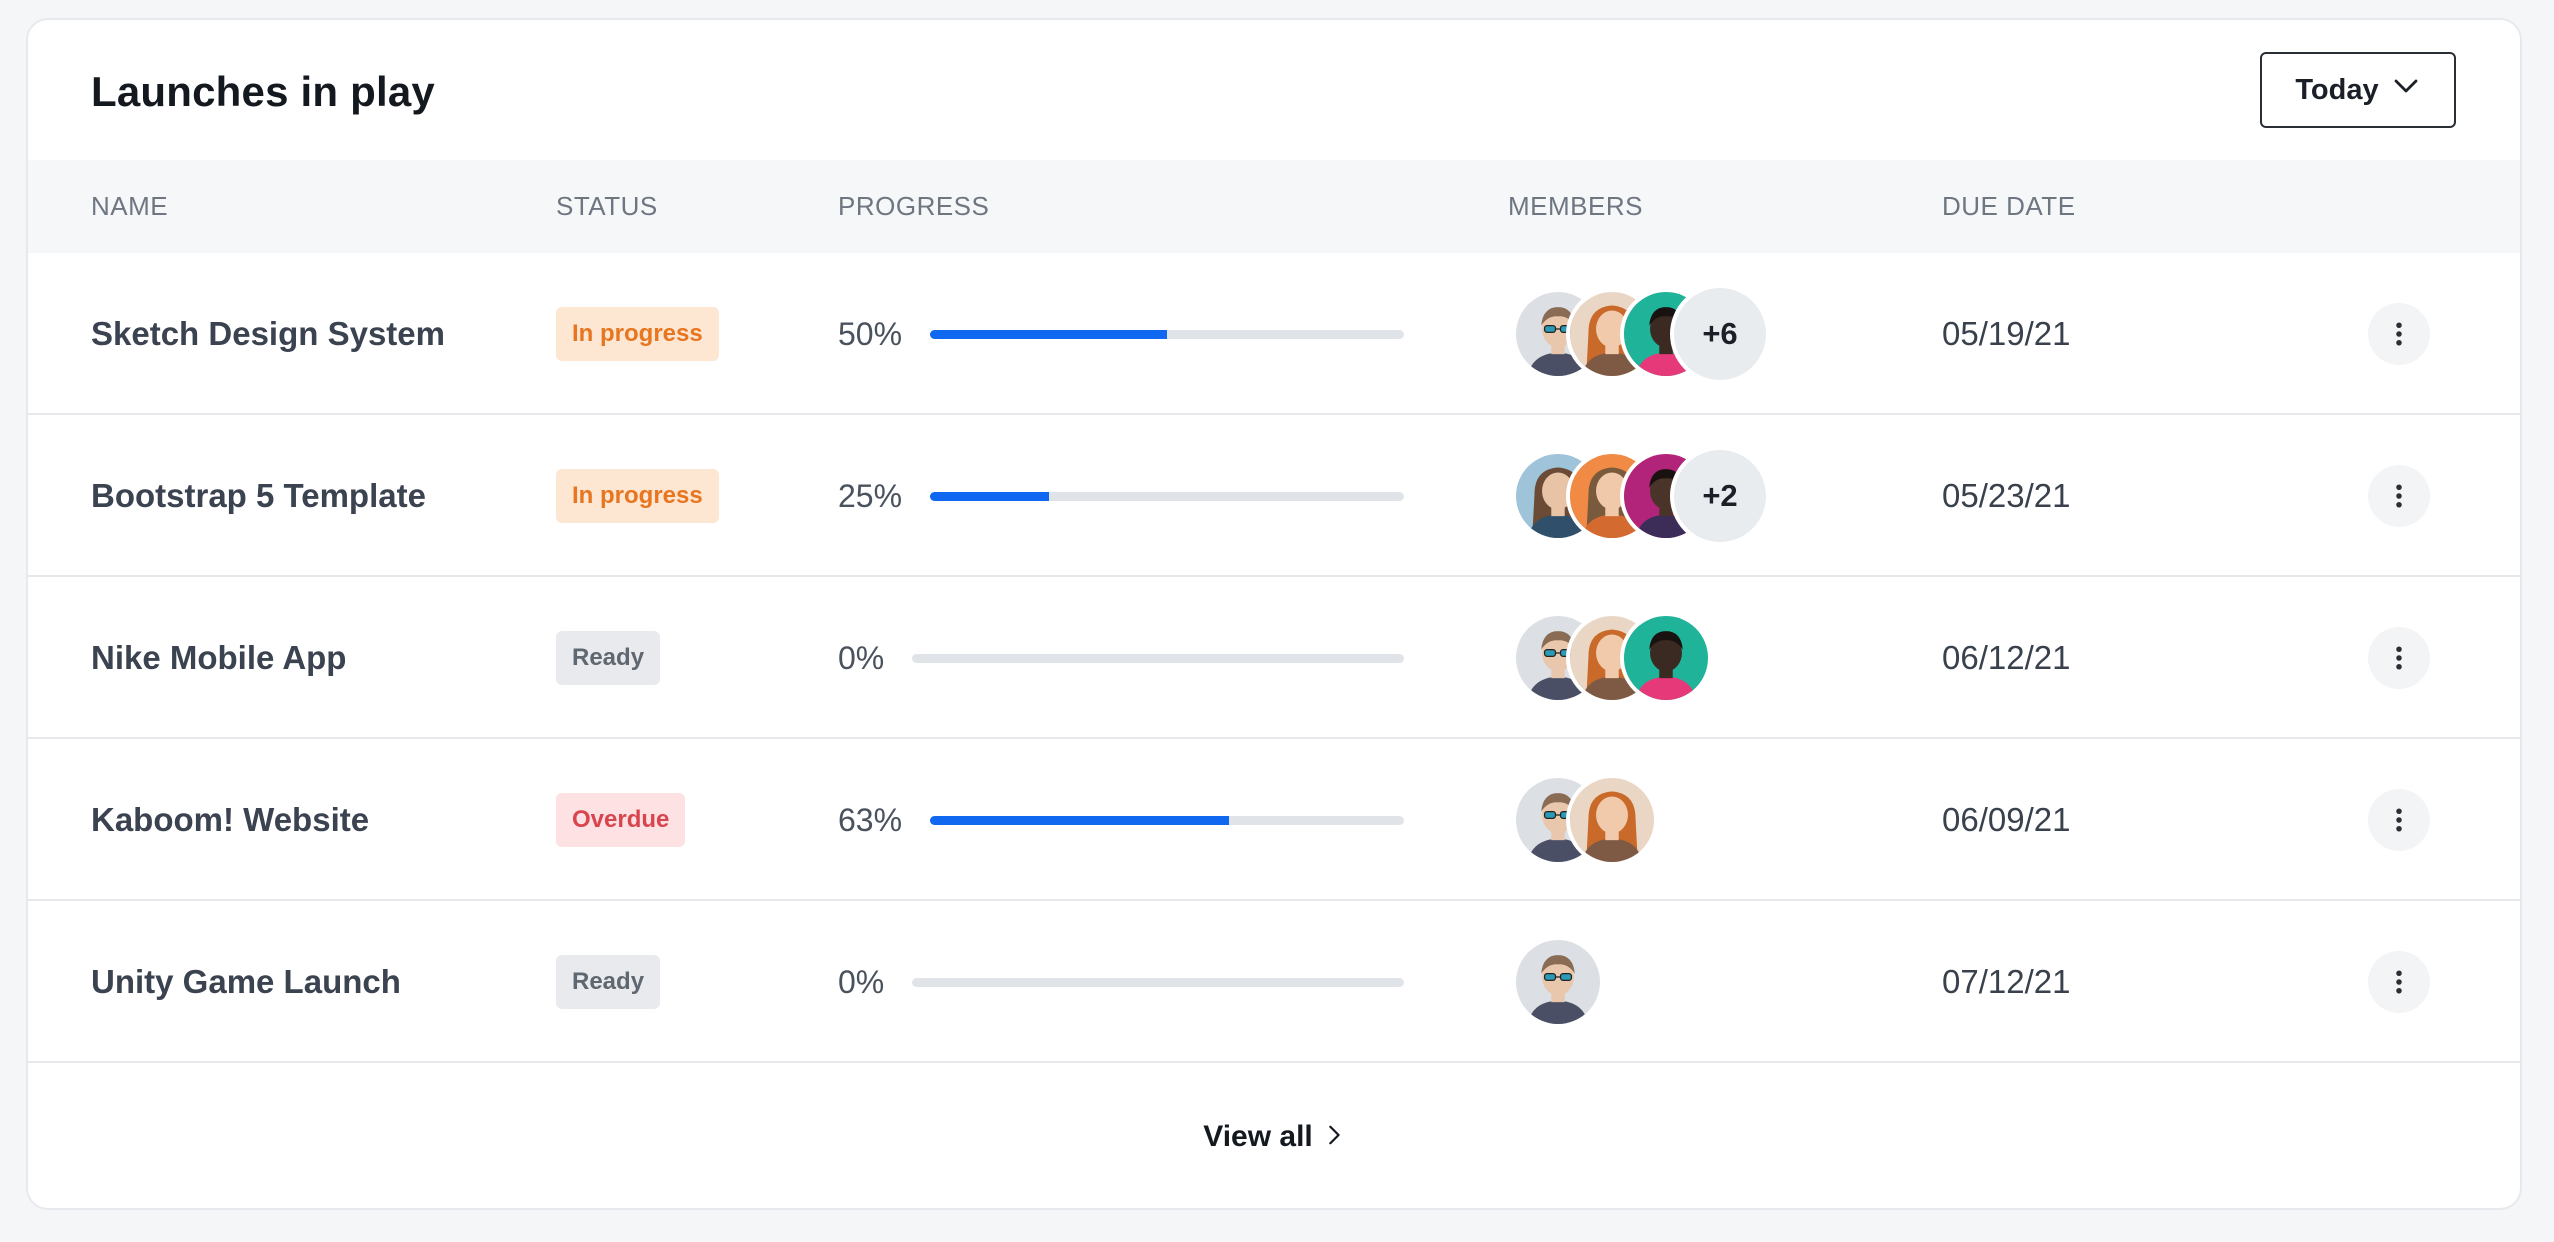 This screenshot has height=1242, width=2554. I want to click on view-all-link: View all, so click(1274, 1137).